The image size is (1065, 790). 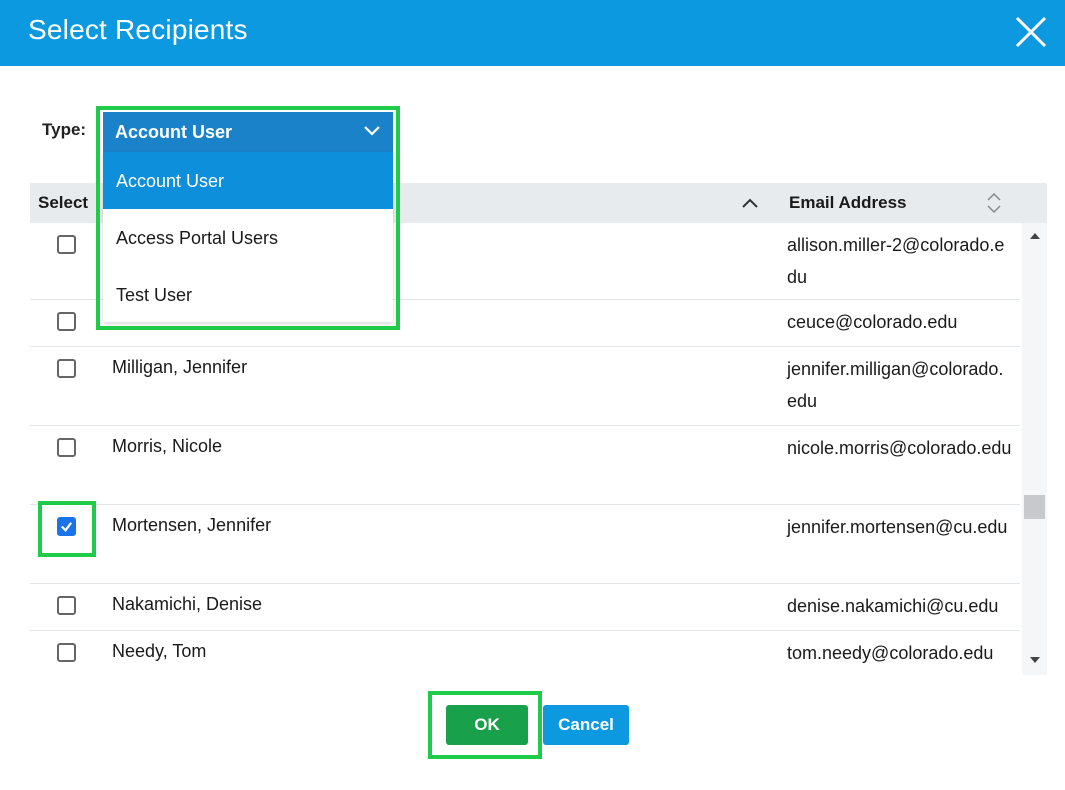 What do you see at coordinates (847, 203) in the screenshot?
I see `column-header-email: Email Address` at bounding box center [847, 203].